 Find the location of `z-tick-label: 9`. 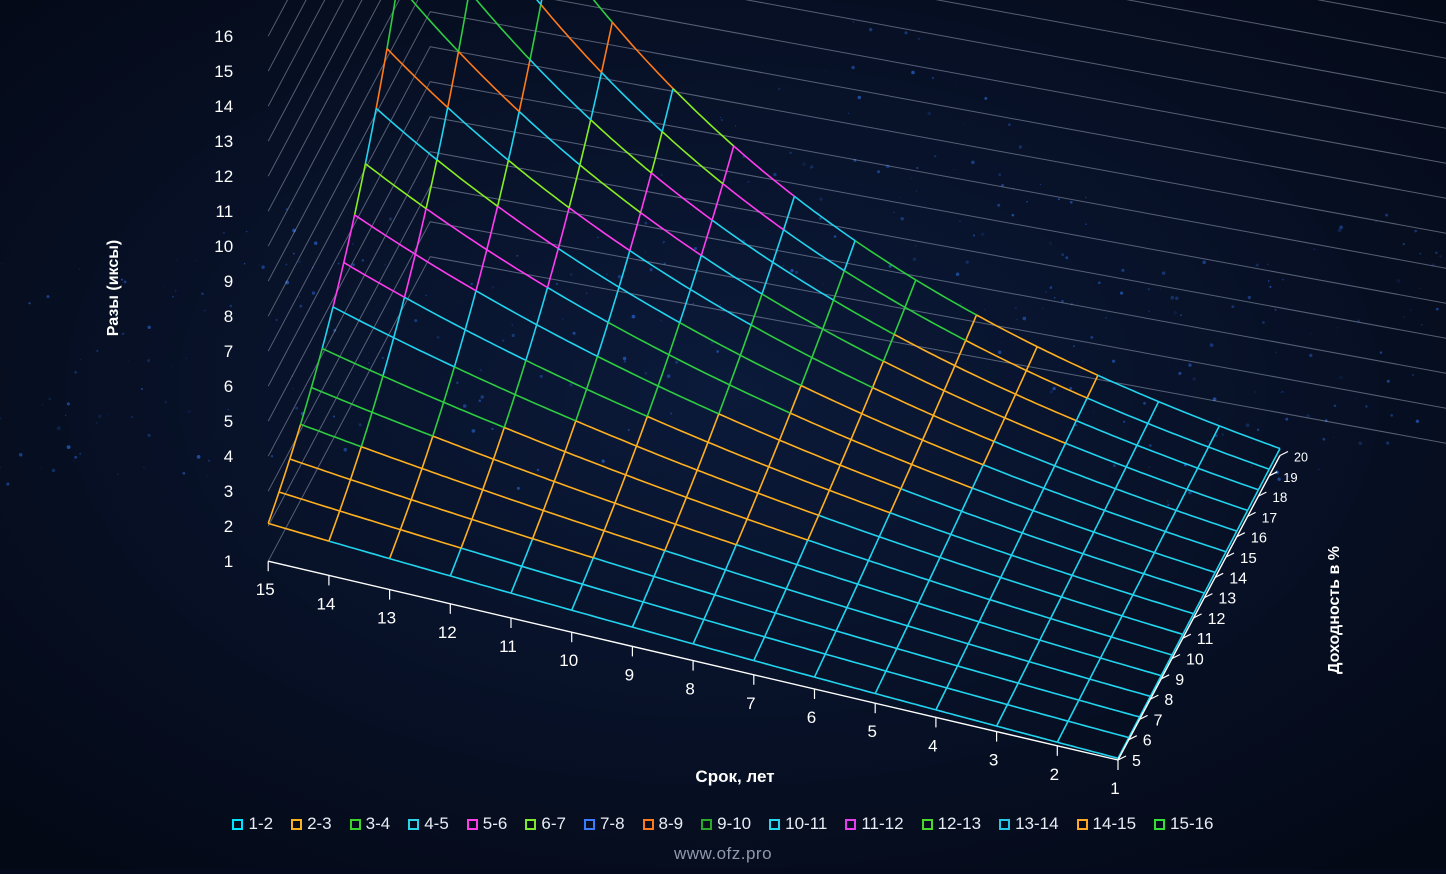

z-tick-label: 9 is located at coordinates (228, 281).